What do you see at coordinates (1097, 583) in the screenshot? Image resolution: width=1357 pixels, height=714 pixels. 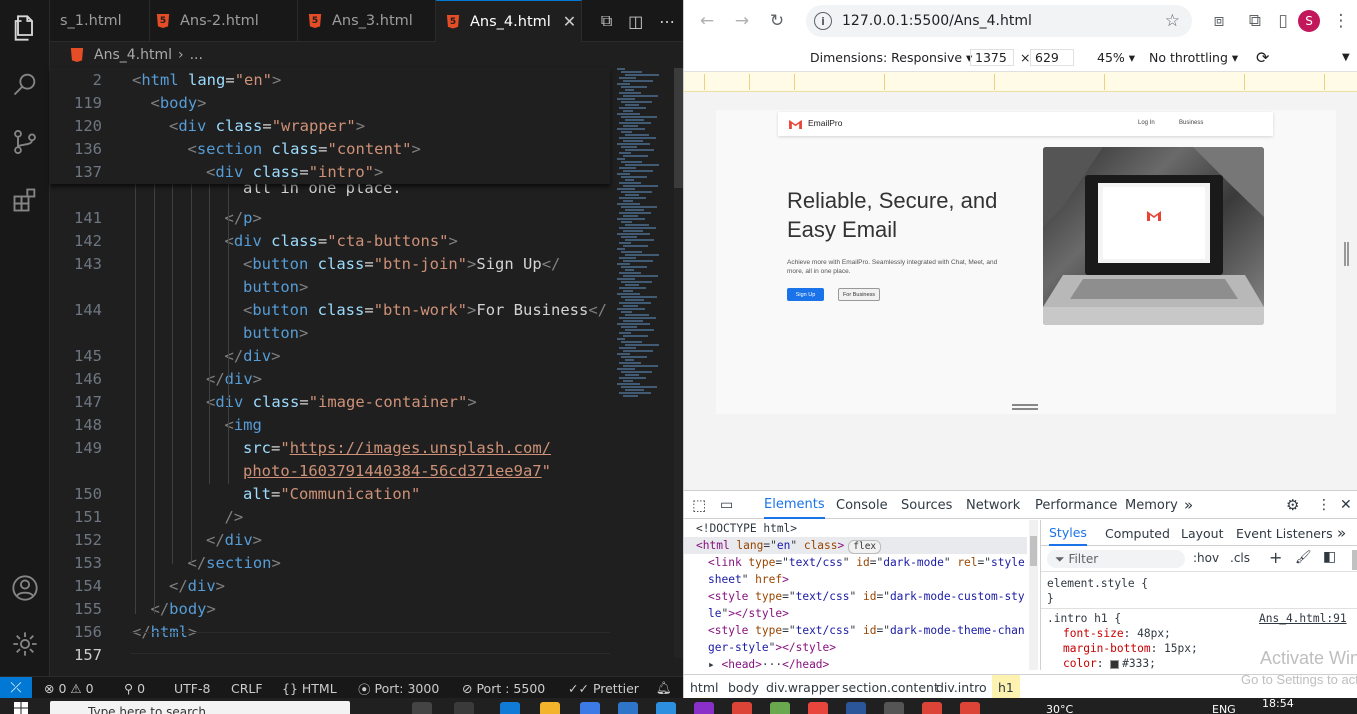 I see `element-style-selector: element.style {` at bounding box center [1097, 583].